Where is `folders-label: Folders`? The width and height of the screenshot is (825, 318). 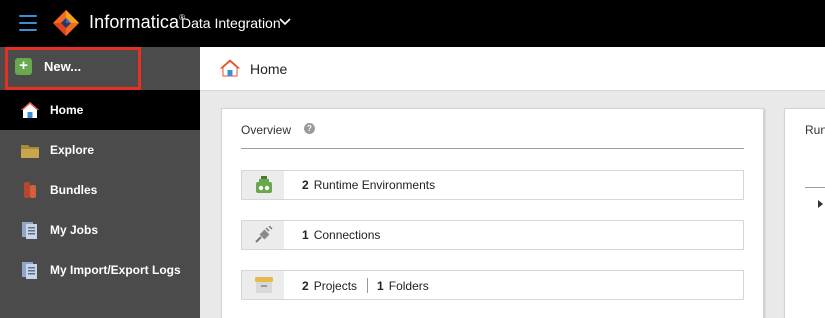
folders-label: Folders is located at coordinates (408, 286).